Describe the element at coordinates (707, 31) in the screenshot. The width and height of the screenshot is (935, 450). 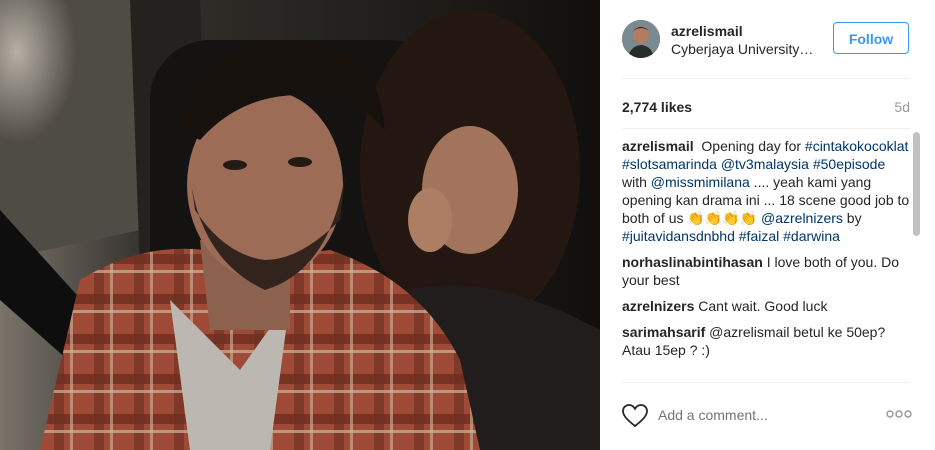
I see `post-username: azrelismail` at that location.